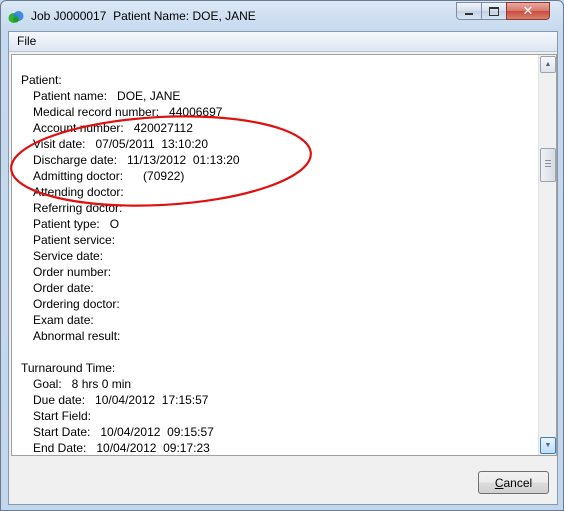 The width and height of the screenshot is (564, 511). Describe the element at coordinates (469, 11) in the screenshot. I see `minimize-button` at that location.